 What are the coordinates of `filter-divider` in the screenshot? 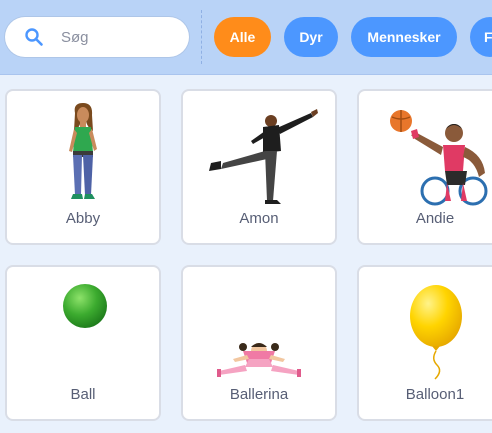 It's located at (201, 37).